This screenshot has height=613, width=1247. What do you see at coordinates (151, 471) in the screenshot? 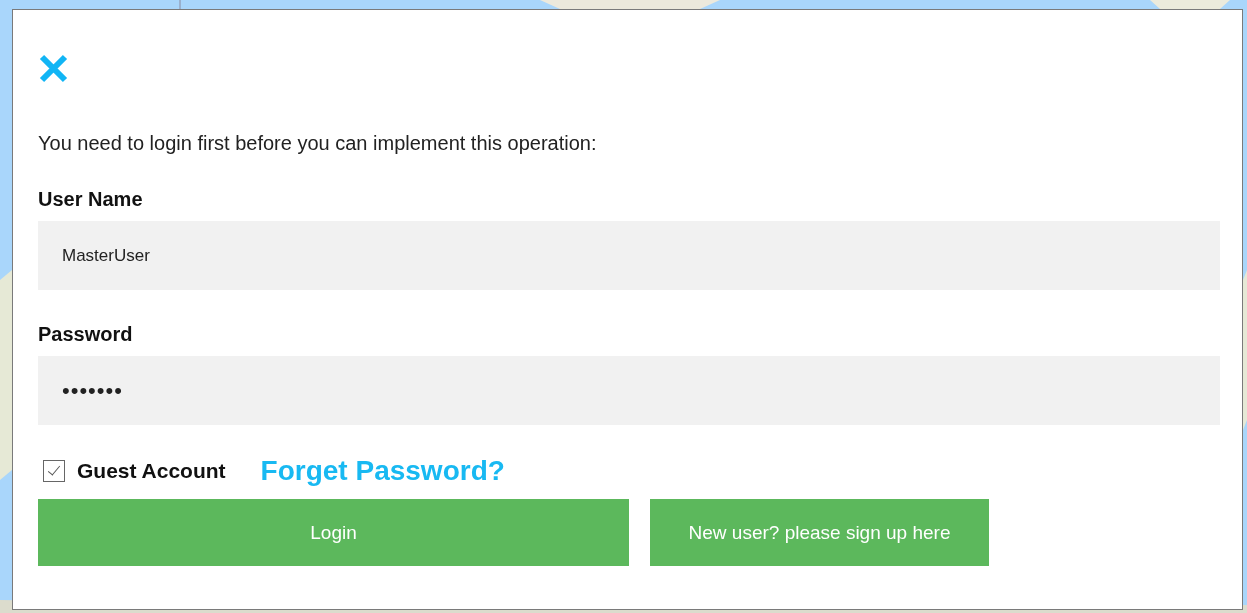
I see `checkbox-label: Guest Account` at bounding box center [151, 471].